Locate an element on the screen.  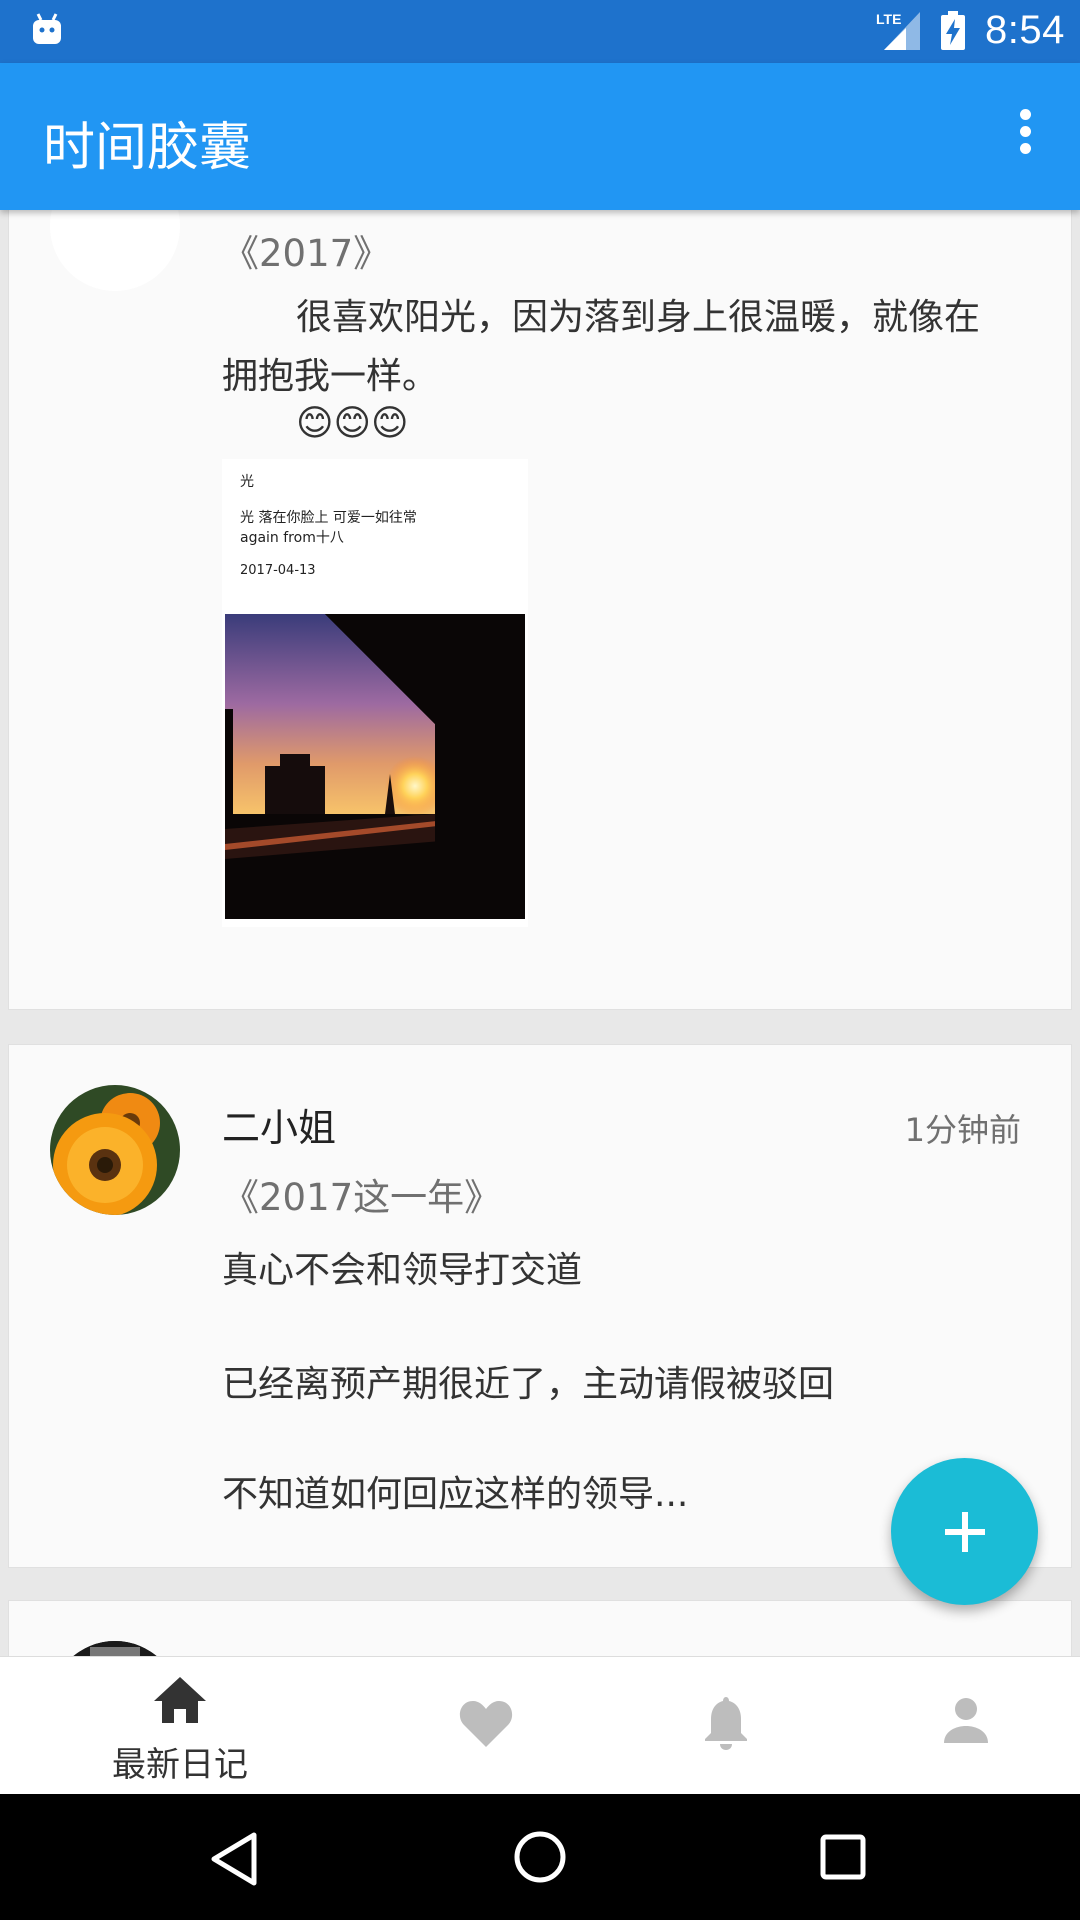
home-icon is located at coordinates (180, 1700).